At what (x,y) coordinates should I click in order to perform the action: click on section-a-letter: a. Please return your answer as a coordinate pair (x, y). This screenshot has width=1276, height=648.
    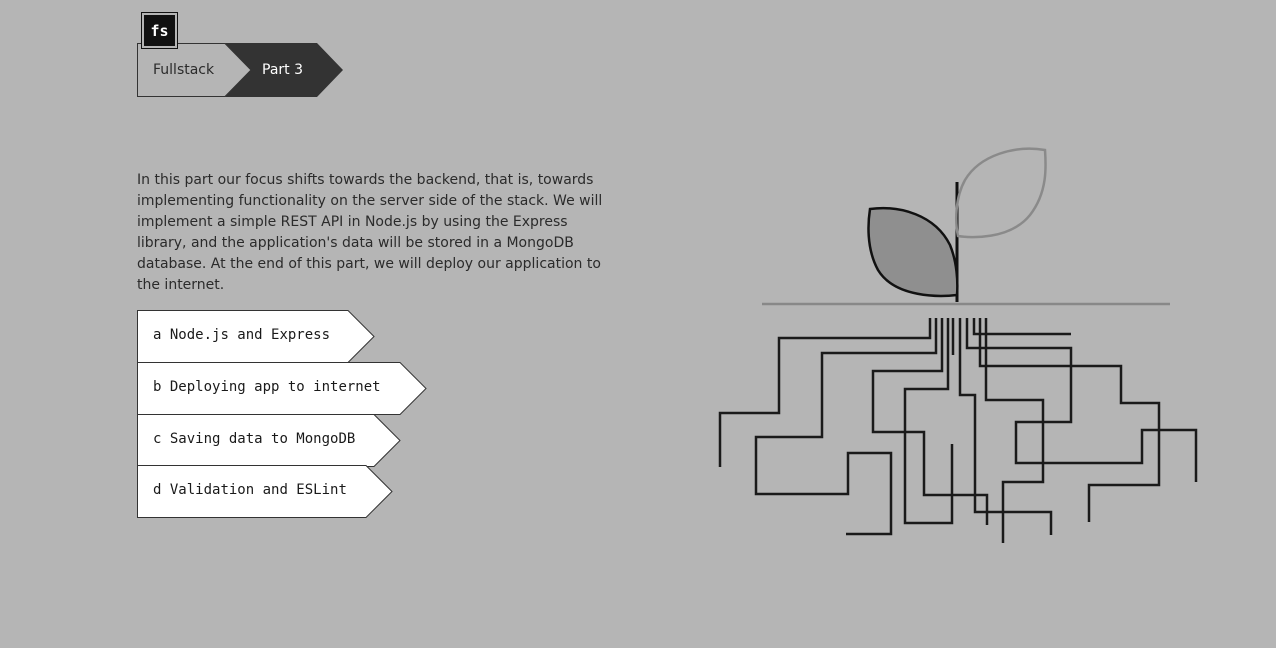
    Looking at the image, I should click on (157, 335).